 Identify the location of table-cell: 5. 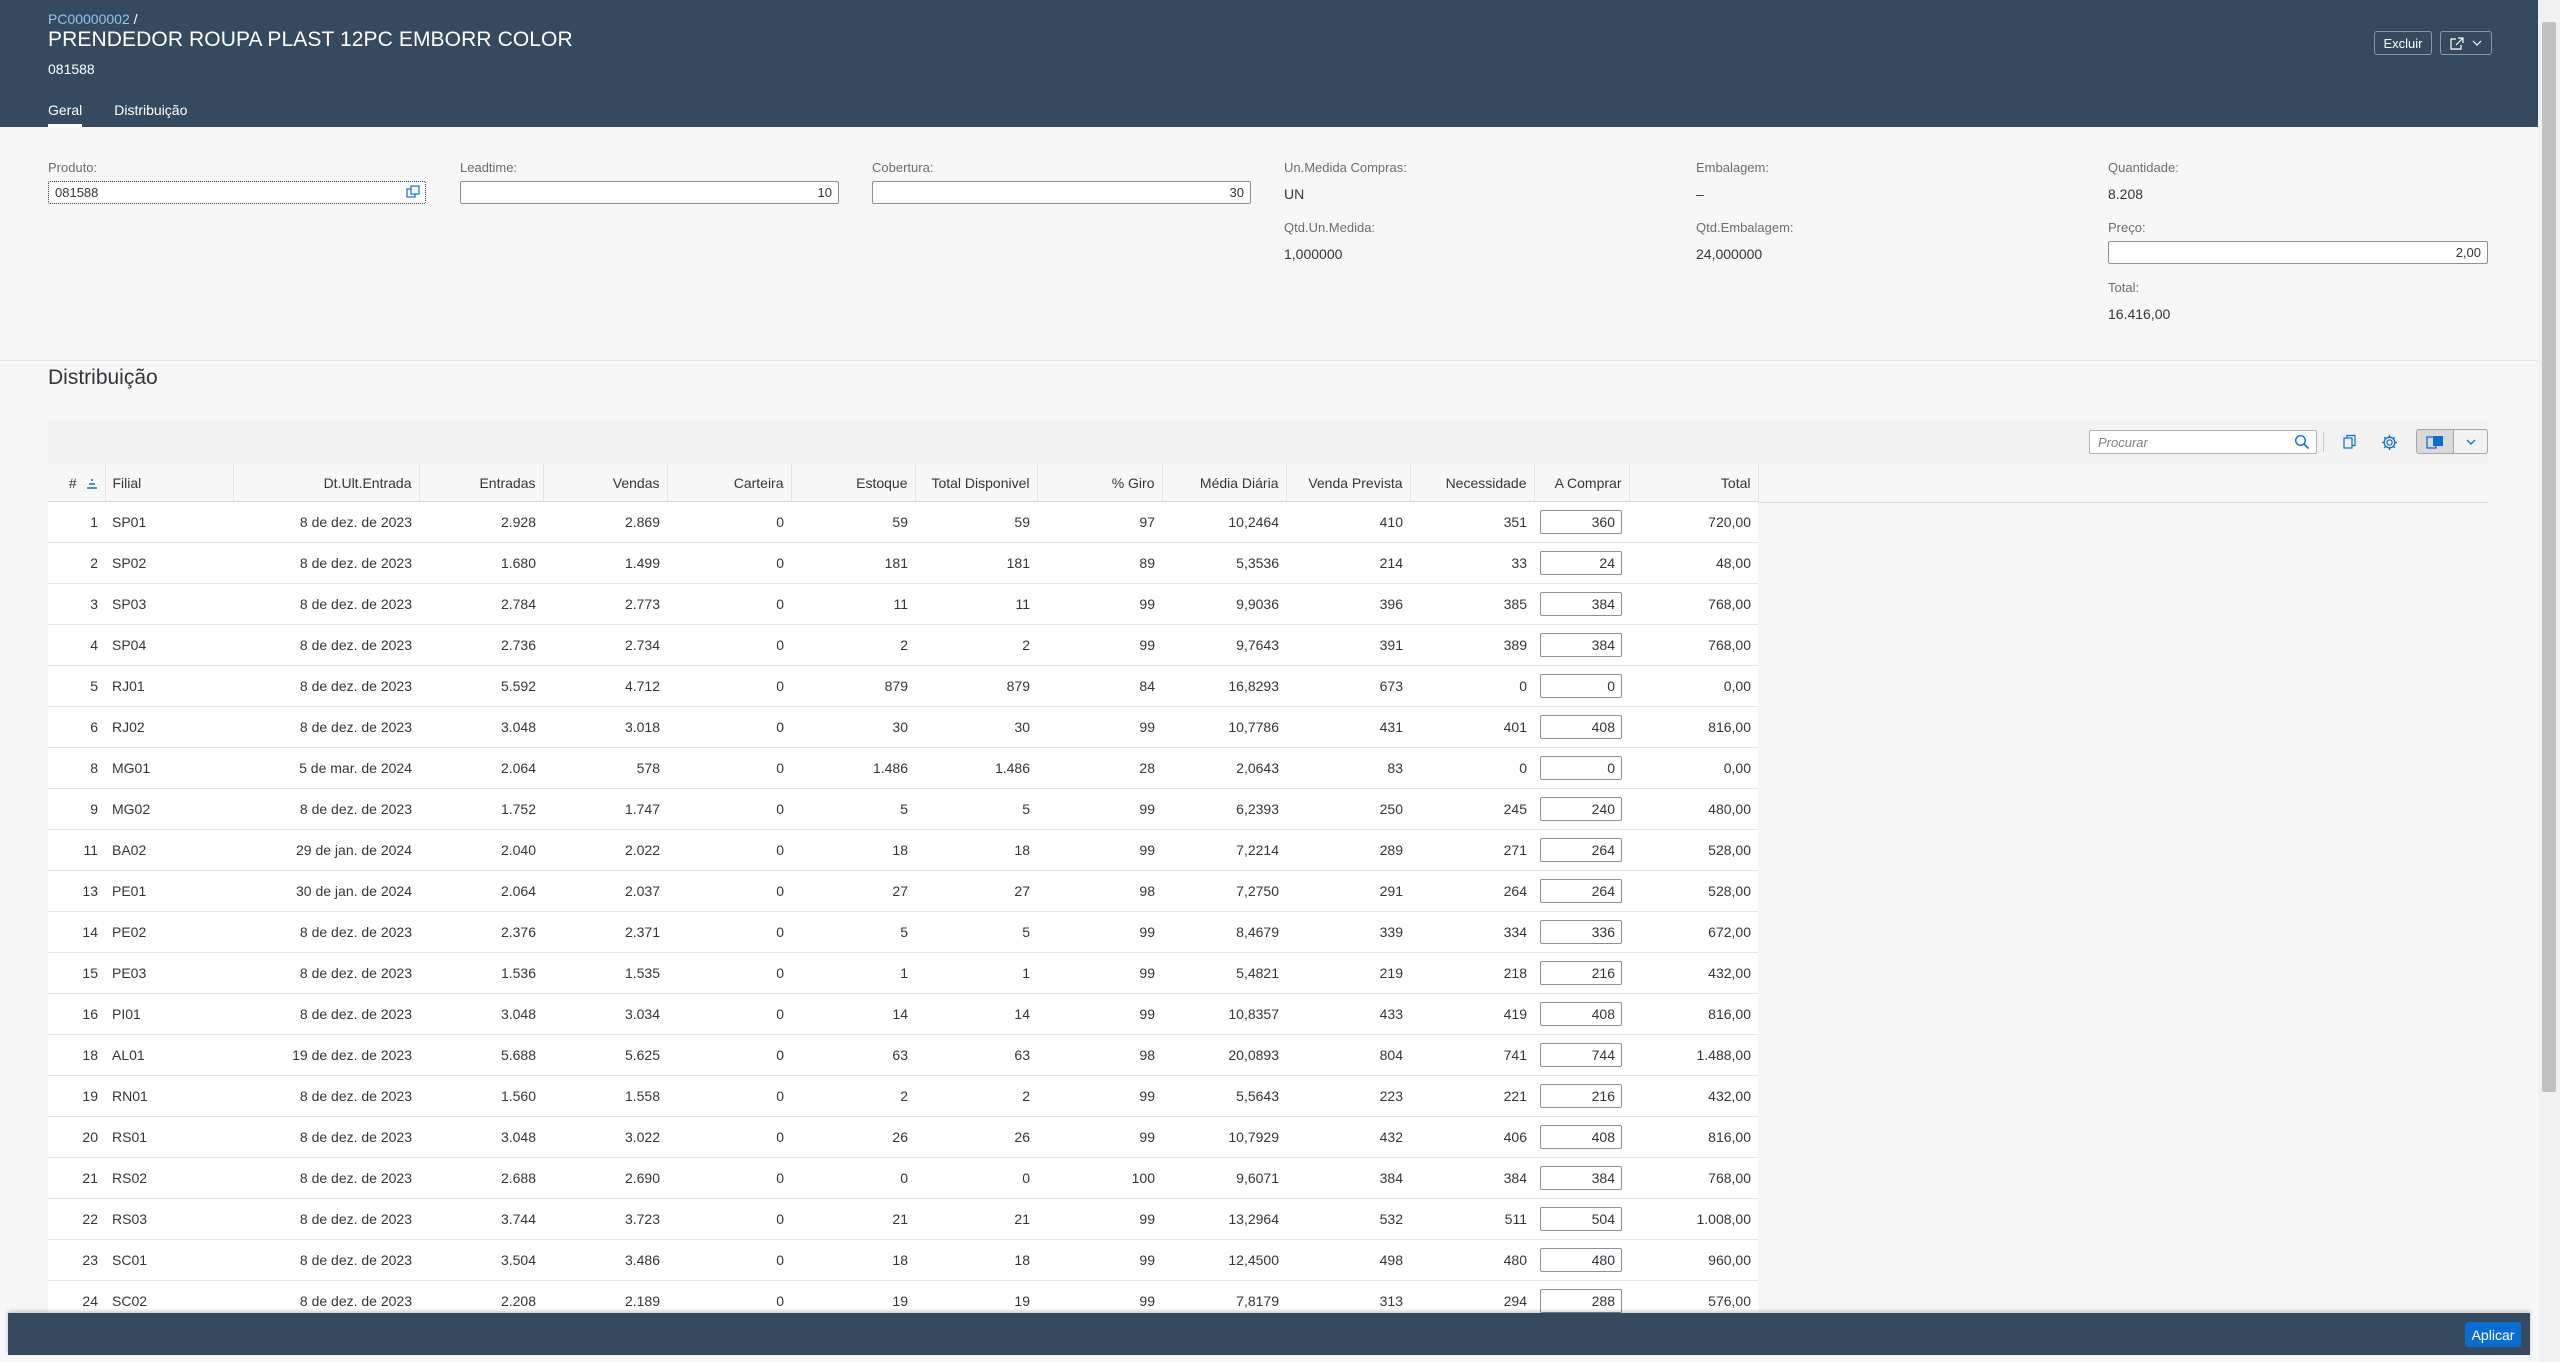
(976, 932).